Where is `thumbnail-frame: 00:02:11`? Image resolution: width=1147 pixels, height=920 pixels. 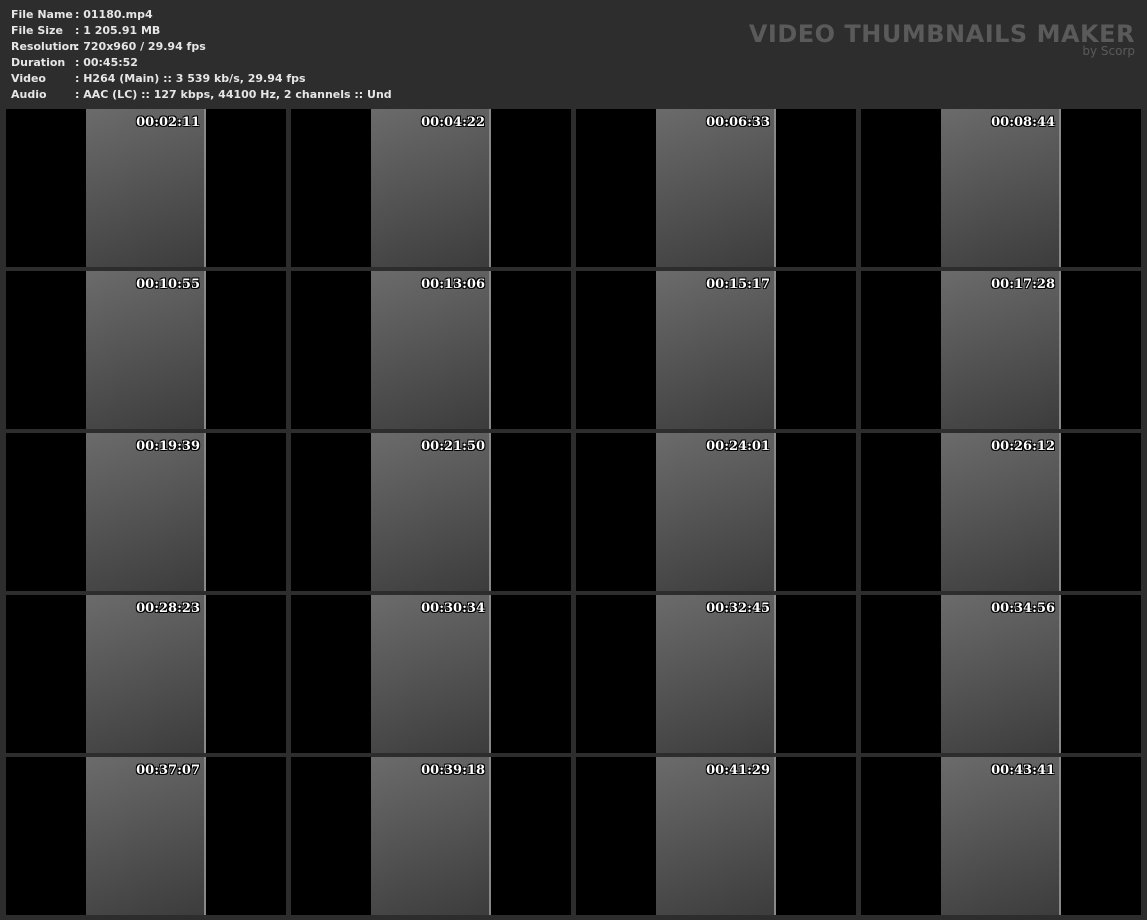
thumbnail-frame: 00:02:11 is located at coordinates (146, 188).